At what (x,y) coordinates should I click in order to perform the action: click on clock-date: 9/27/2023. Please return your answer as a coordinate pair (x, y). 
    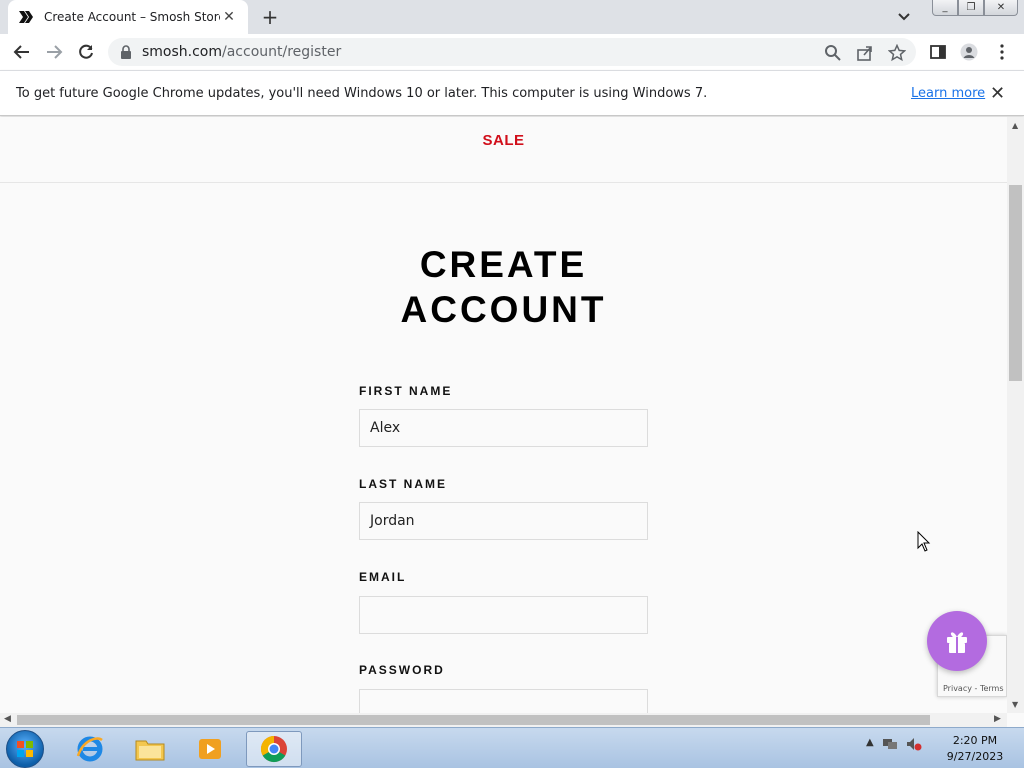
    Looking at the image, I should click on (975, 756).